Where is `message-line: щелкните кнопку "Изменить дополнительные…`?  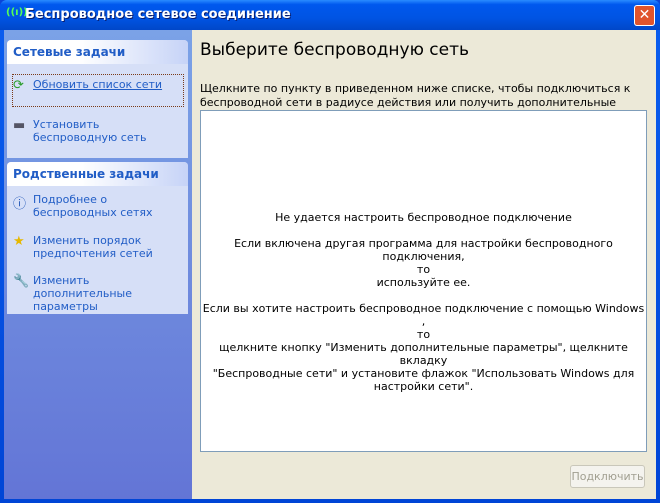
message-line: щелкните кнопку "Изменить дополнительные… is located at coordinates (423, 354).